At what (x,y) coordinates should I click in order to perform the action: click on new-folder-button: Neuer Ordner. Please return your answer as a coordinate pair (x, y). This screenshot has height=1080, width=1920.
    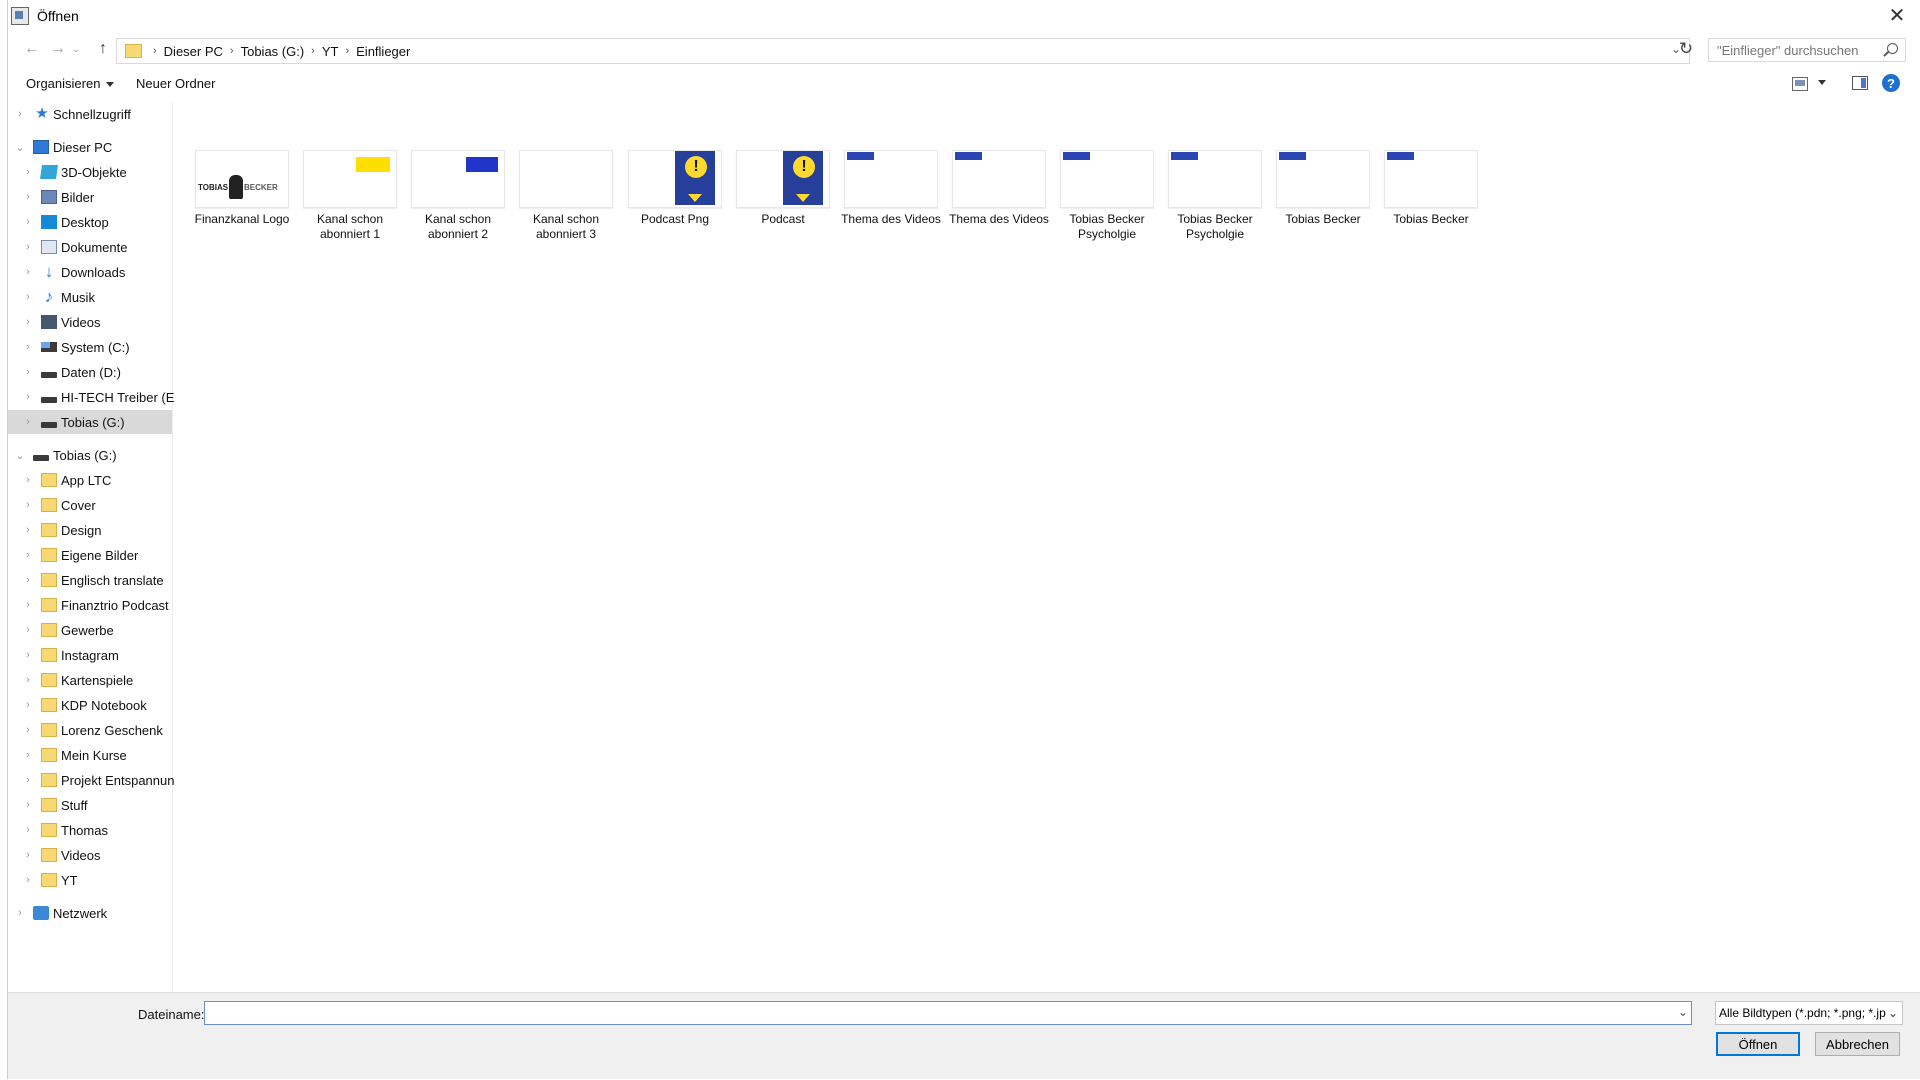
    Looking at the image, I should click on (175, 83).